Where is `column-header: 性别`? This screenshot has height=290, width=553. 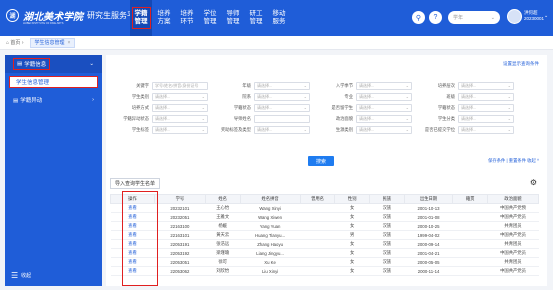
column-header: 性别 is located at coordinates (352, 199).